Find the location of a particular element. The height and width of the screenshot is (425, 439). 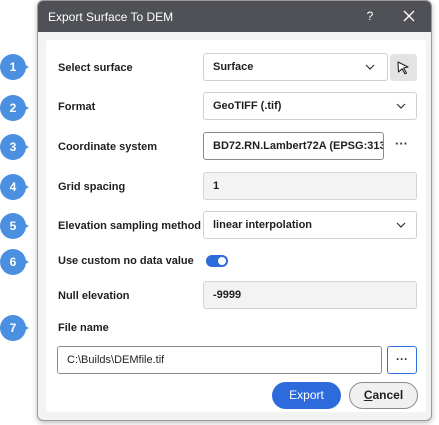

custom-no-data-toggle is located at coordinates (217, 261).